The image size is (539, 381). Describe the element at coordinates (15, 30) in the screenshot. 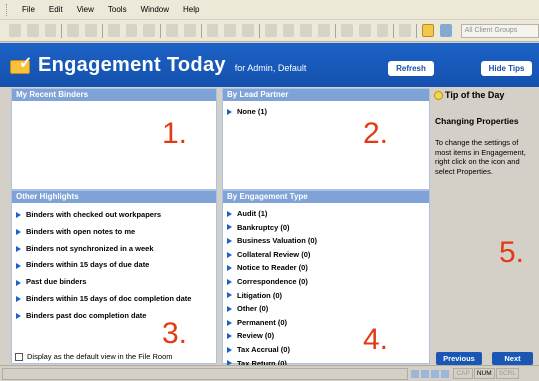

I see `new-icon` at that location.